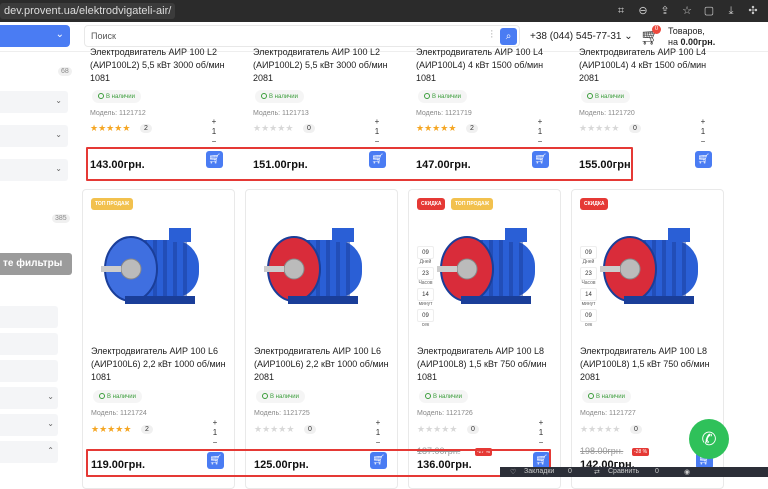 The width and height of the screenshot is (768, 489). Describe the element at coordinates (570, 471) in the screenshot. I see `bookmarks-count: 0` at that location.